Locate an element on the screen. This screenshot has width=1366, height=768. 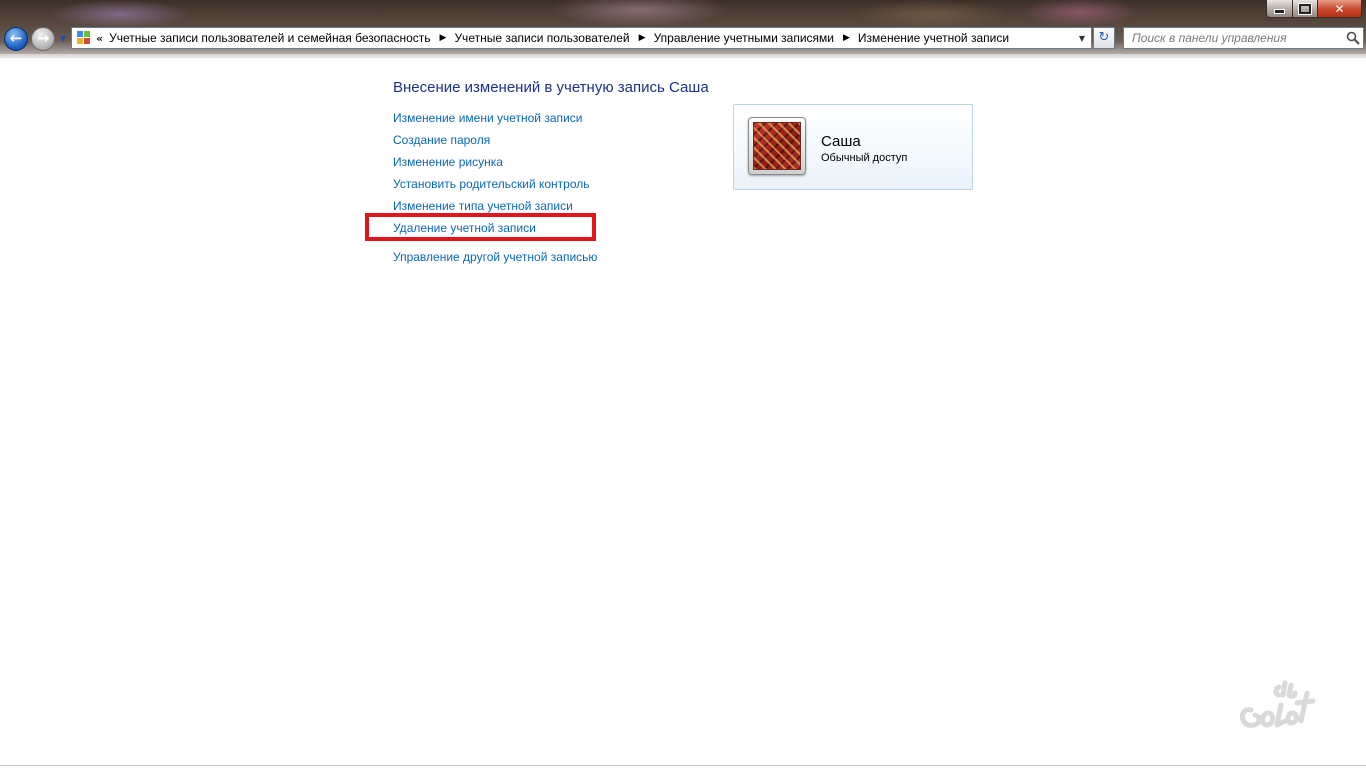
search-input is located at coordinates (1237, 38).